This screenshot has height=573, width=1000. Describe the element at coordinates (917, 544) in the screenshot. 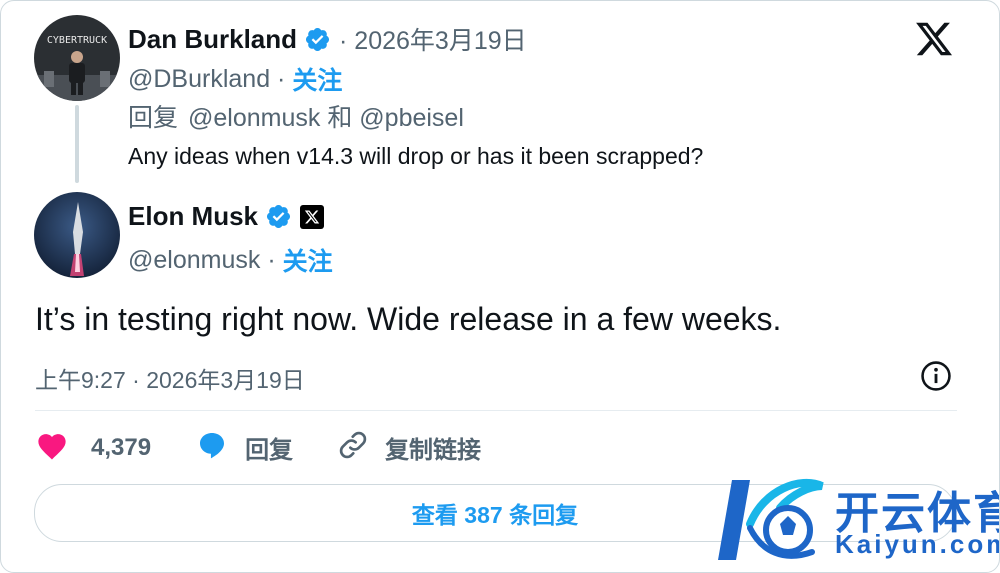

I see `watermark-english-text: Kaiyun.com` at that location.